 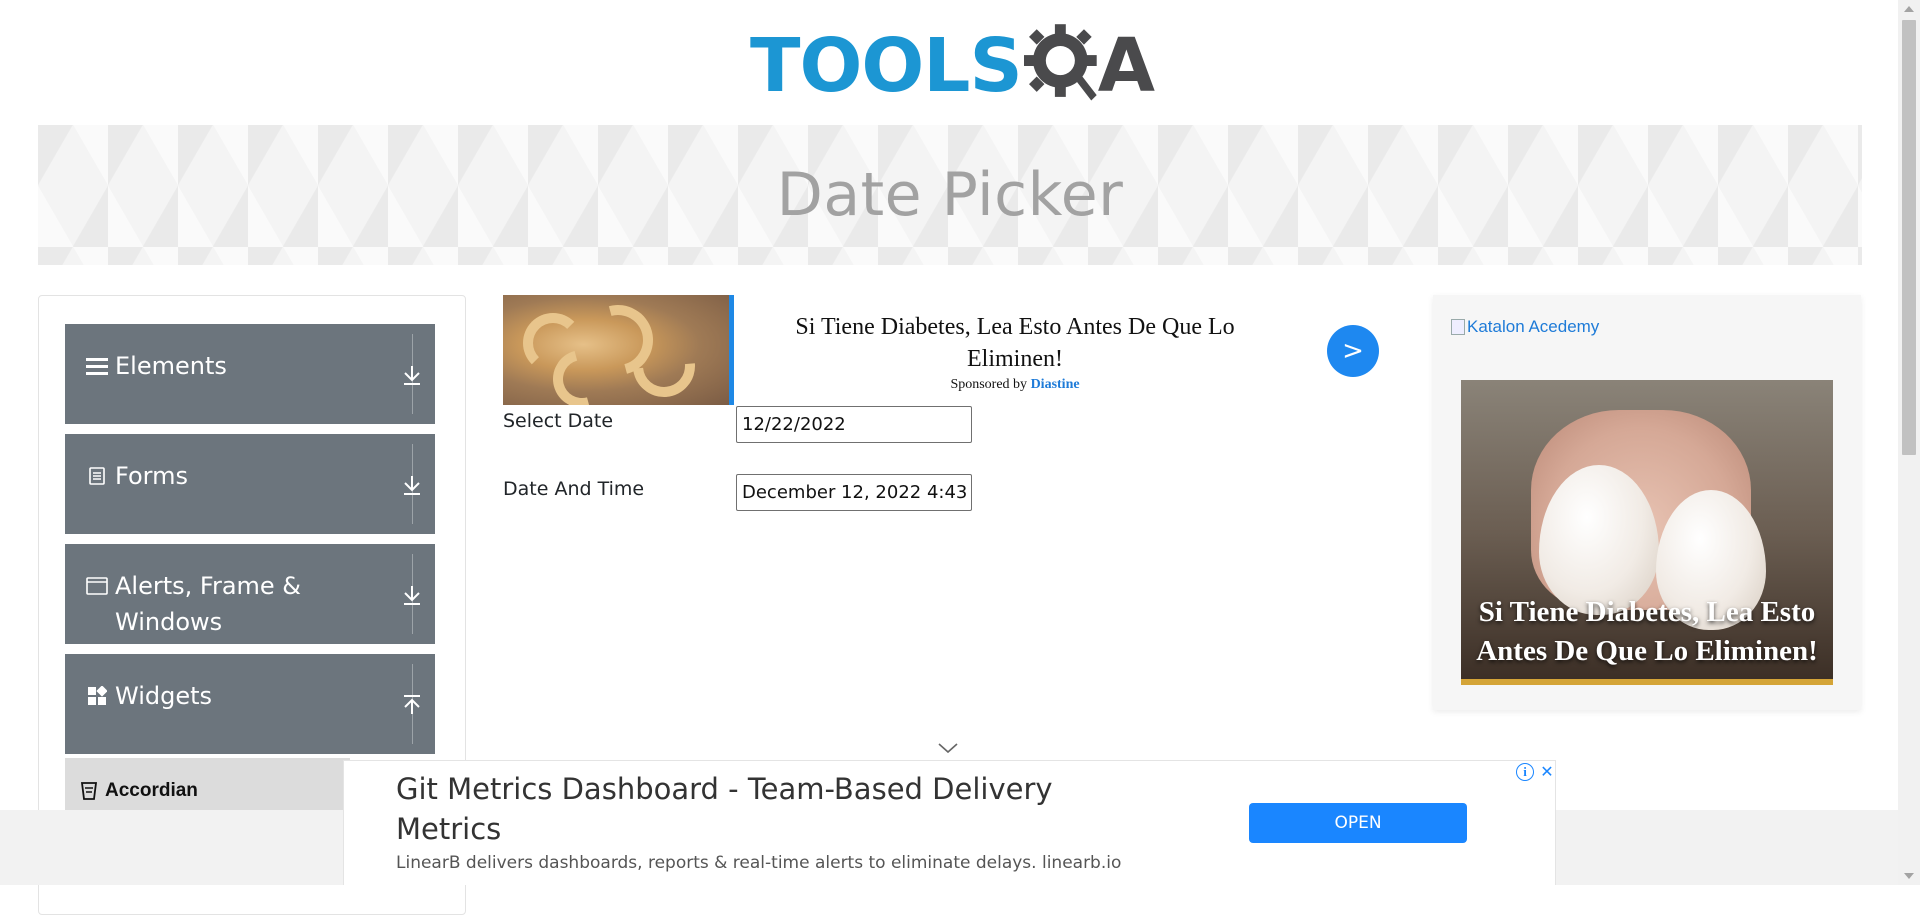 I want to click on sidebar-group-header: Widgets, so click(x=260, y=704).